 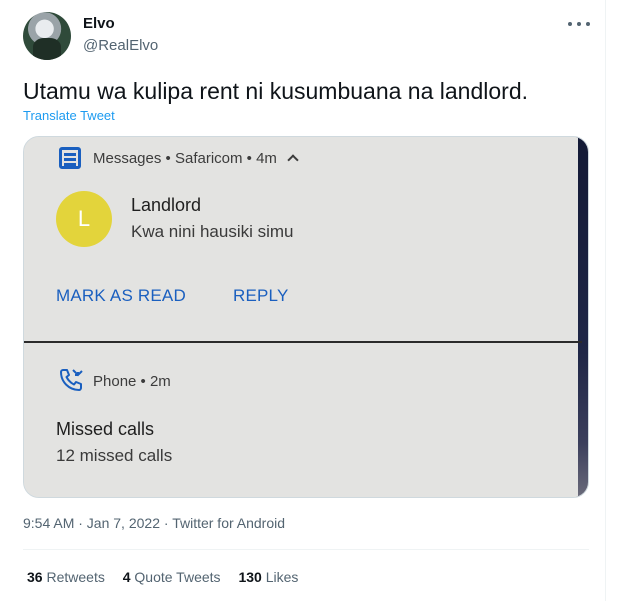 I want to click on tweet-source: Twitter for Android, so click(x=228, y=523).